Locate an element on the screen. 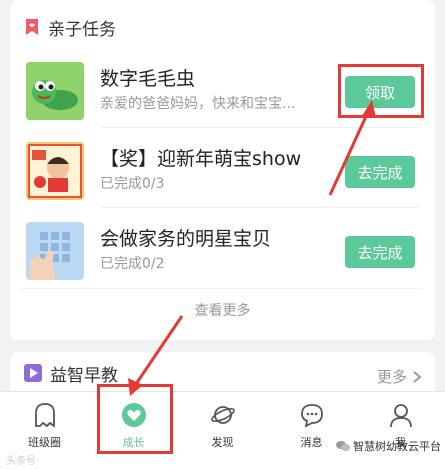 This screenshot has height=469, width=445. housework-thumbnail is located at coordinates (55, 251).